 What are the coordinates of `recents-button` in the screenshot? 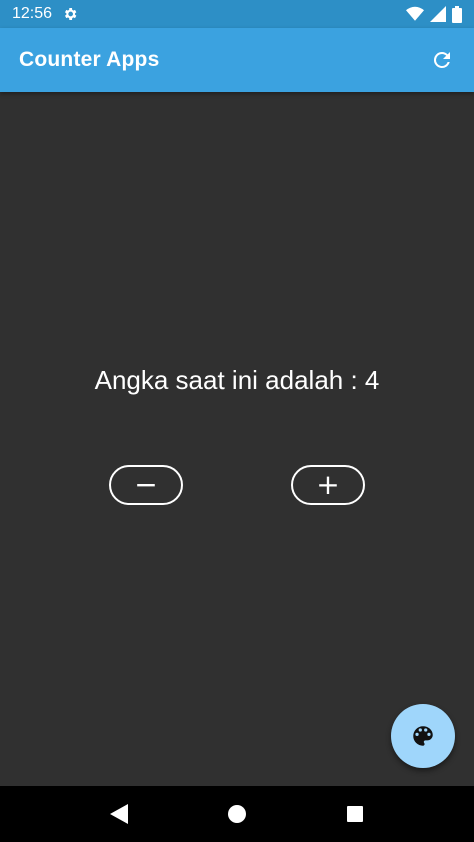 It's located at (355, 814).